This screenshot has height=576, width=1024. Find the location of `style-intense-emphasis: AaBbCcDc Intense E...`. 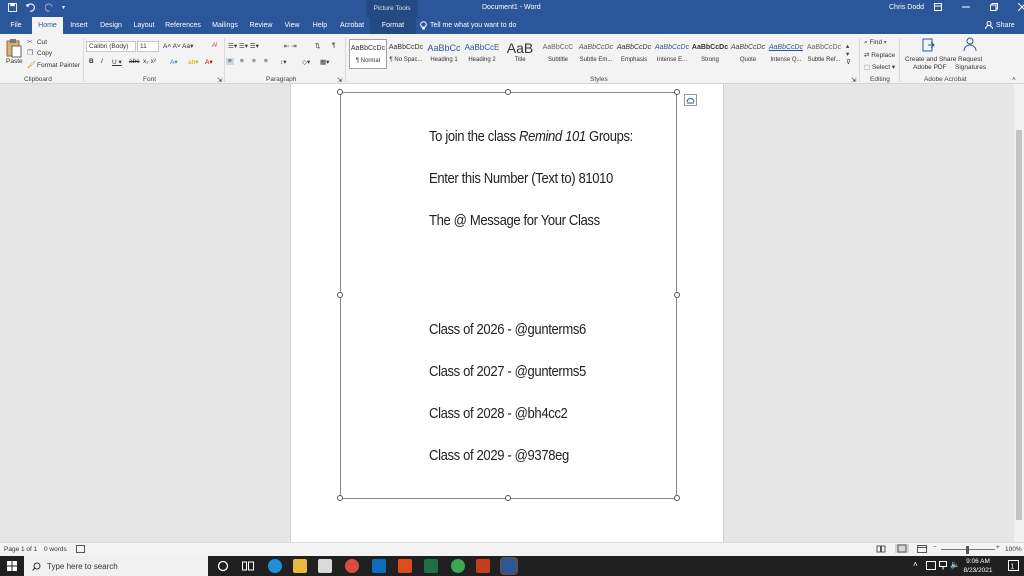

style-intense-emphasis: AaBbCcDc Intense E... is located at coordinates (672, 54).